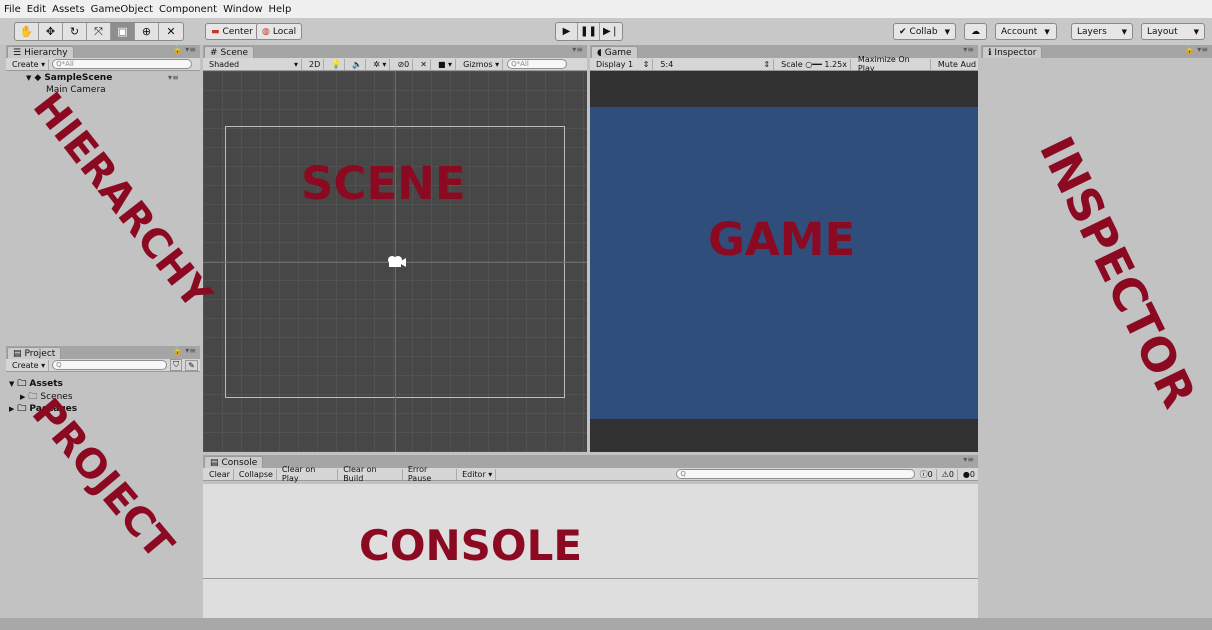 Image resolution: width=1212 pixels, height=630 pixels. What do you see at coordinates (59, 365) in the screenshot?
I see `search-icon: Q` at bounding box center [59, 365].